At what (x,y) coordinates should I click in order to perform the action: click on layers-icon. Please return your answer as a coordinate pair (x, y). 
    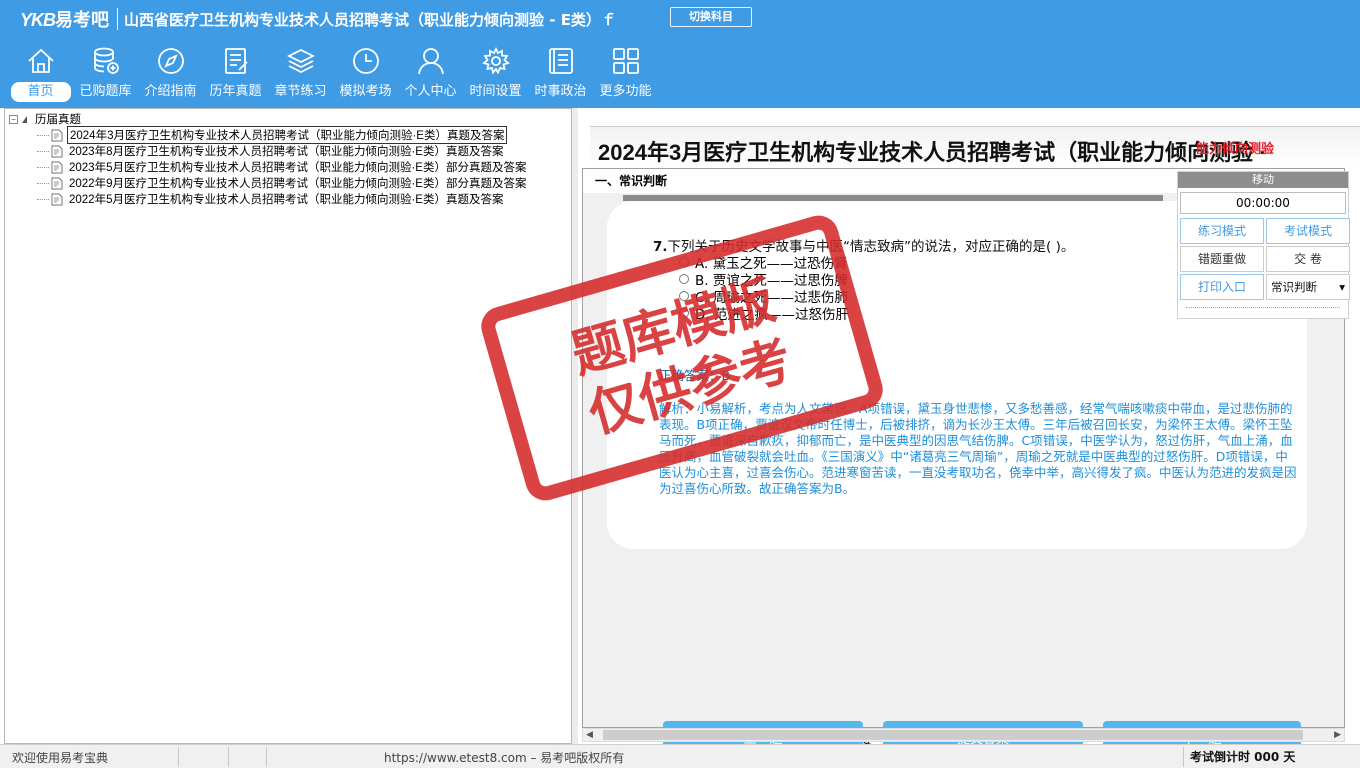
    Looking at the image, I should click on (301, 61).